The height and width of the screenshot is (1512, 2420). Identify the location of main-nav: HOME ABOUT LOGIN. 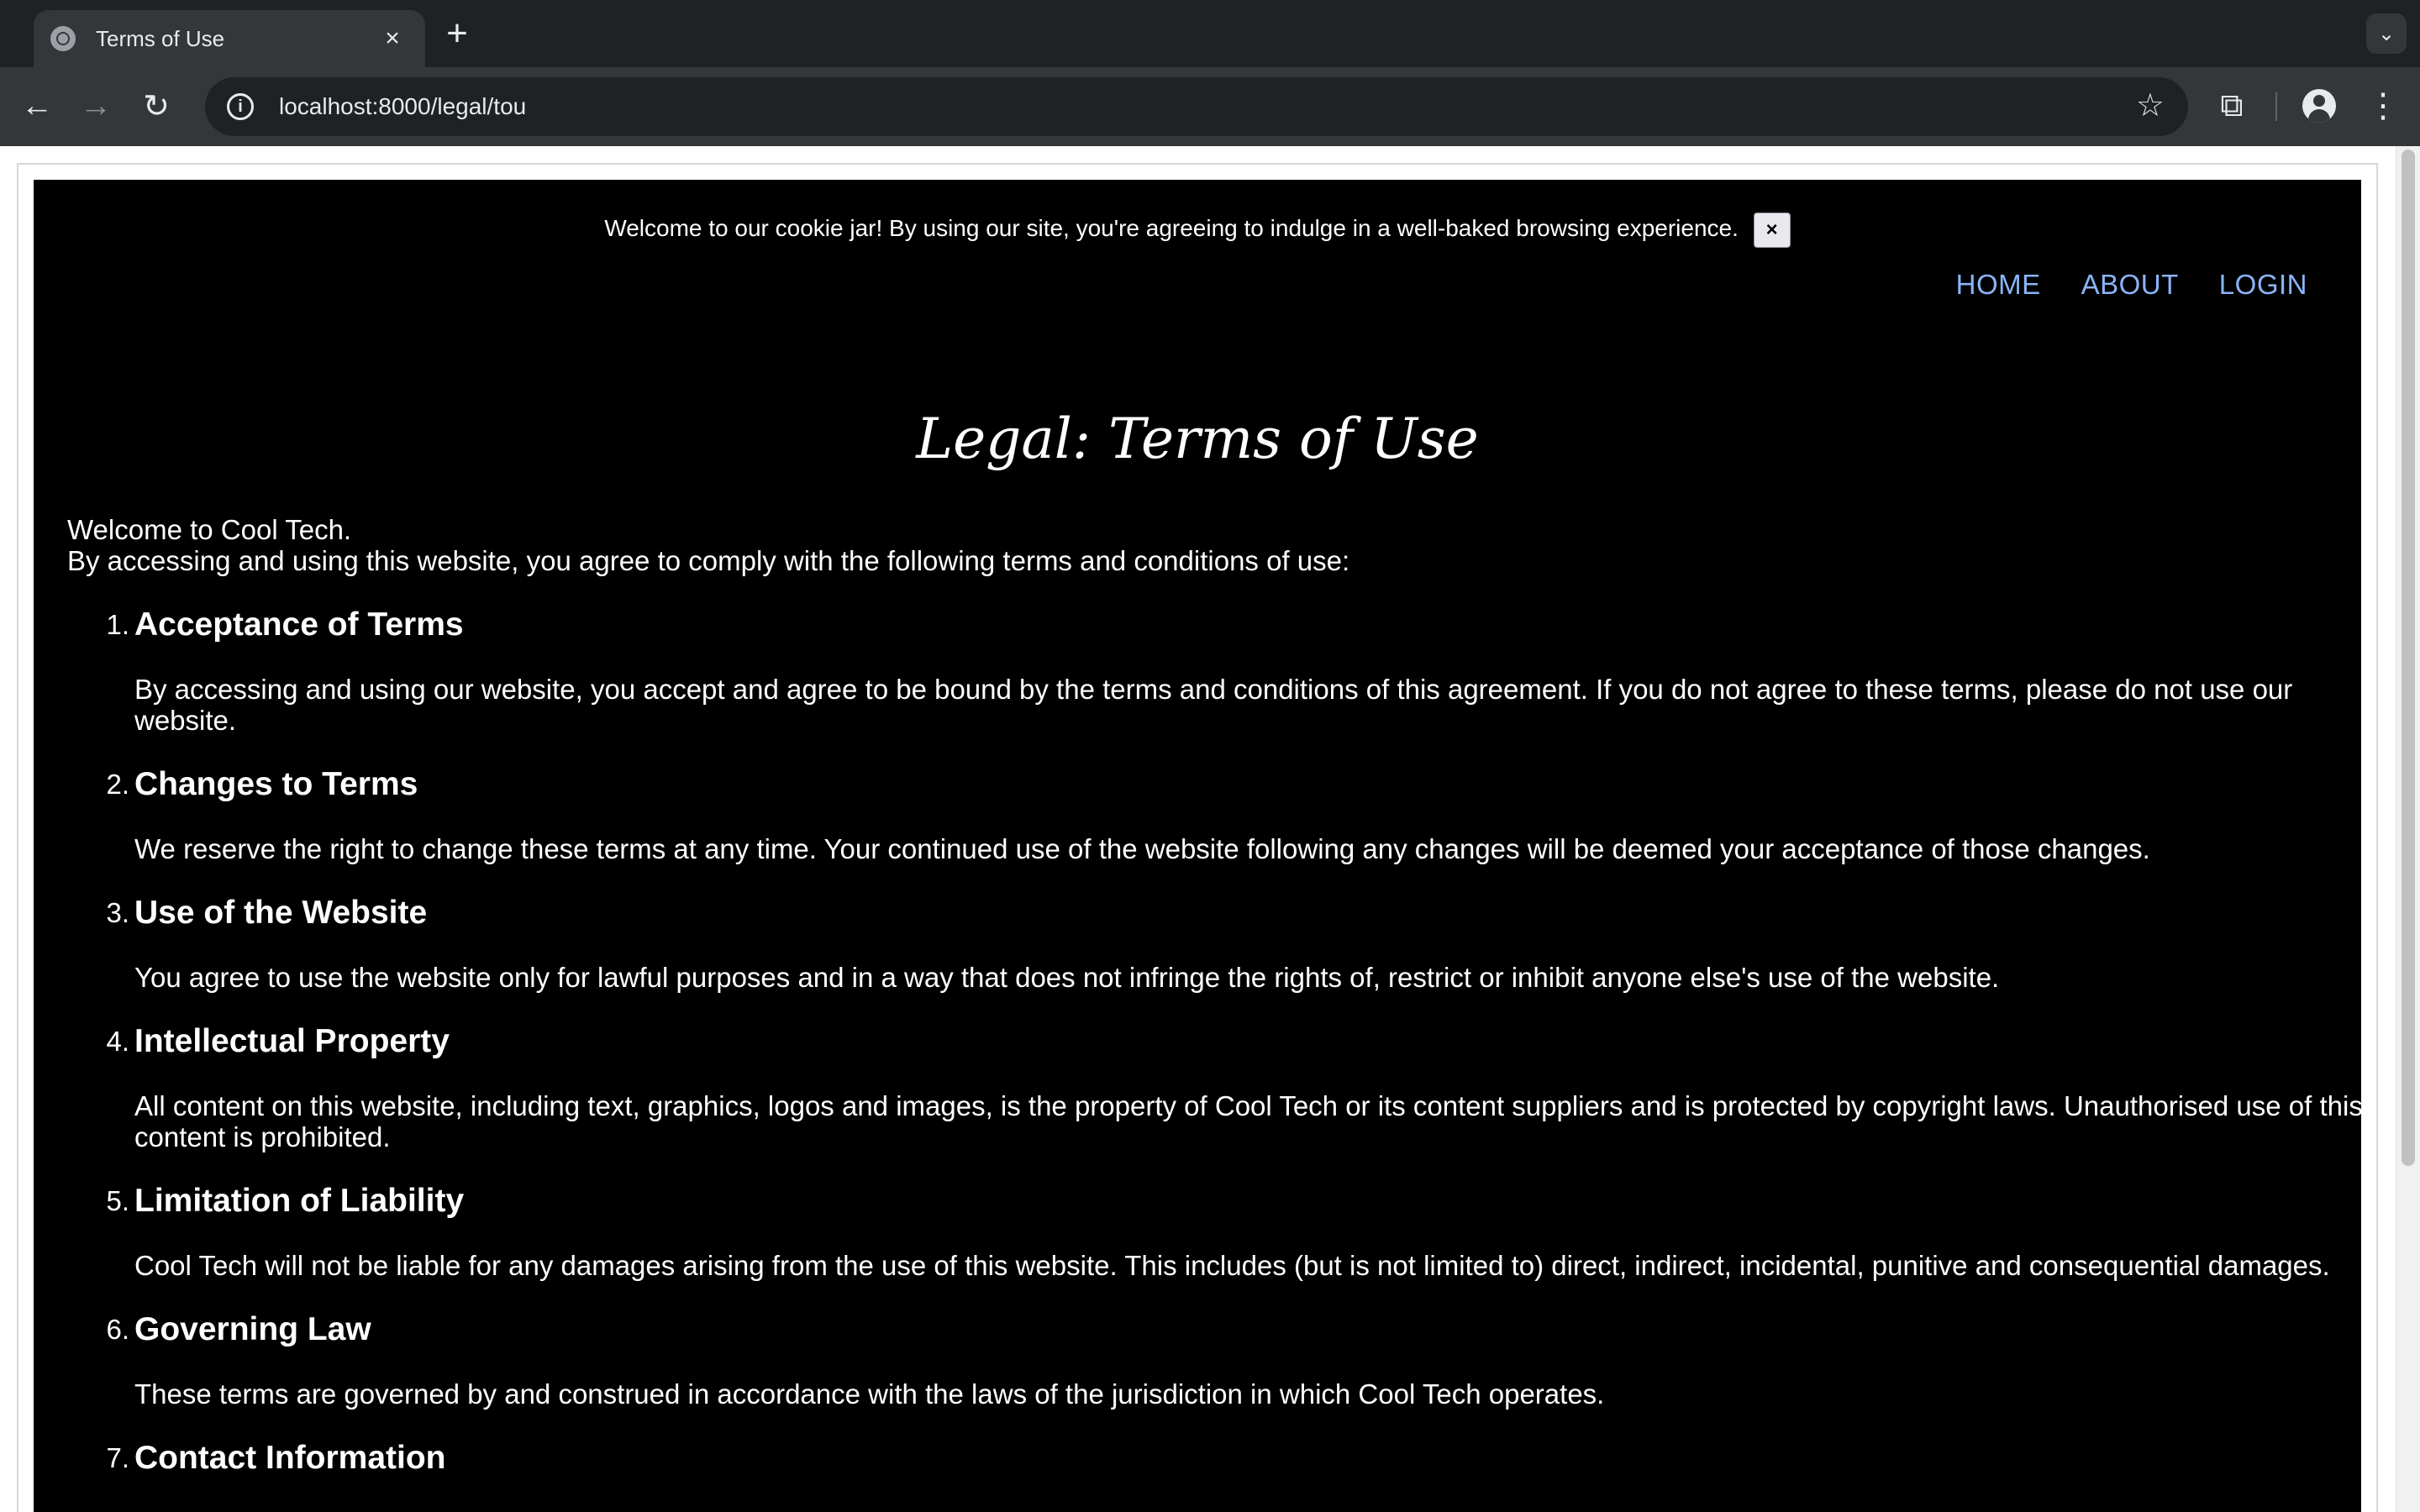
(2131, 285).